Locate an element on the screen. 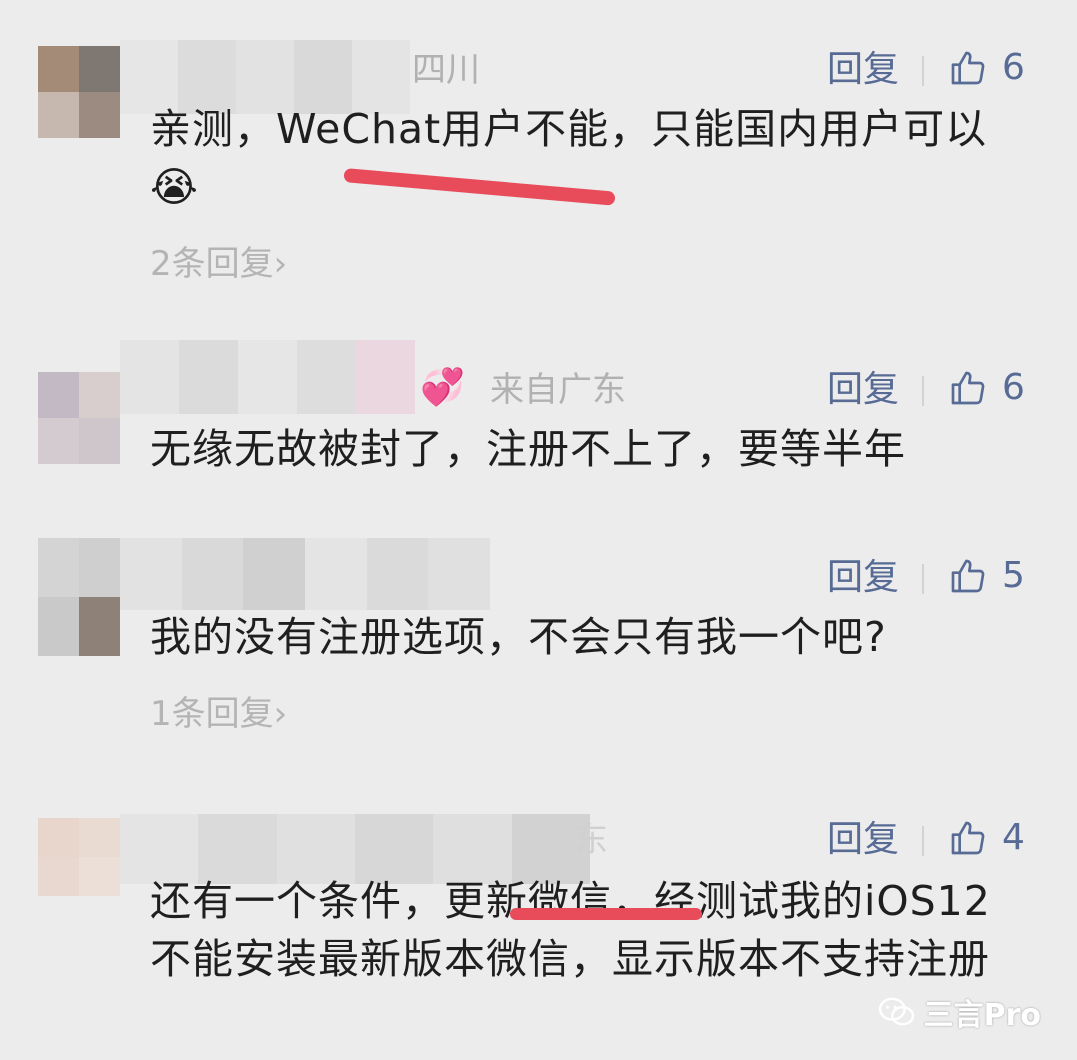 The width and height of the screenshot is (1077, 1060). like-button: 4 is located at coordinates (986, 838).